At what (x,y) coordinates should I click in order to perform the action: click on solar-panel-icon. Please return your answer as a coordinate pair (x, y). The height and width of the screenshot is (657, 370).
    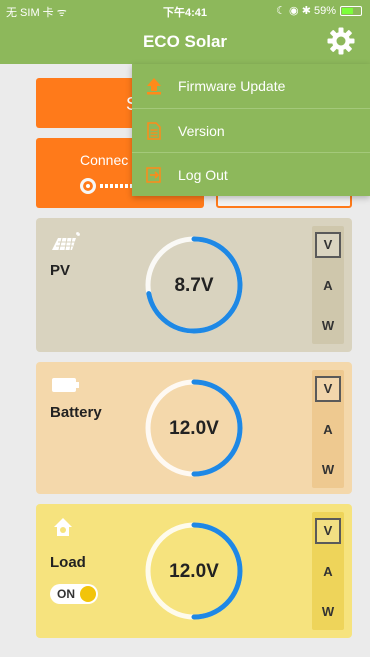
    Looking at the image, I should click on (66, 241).